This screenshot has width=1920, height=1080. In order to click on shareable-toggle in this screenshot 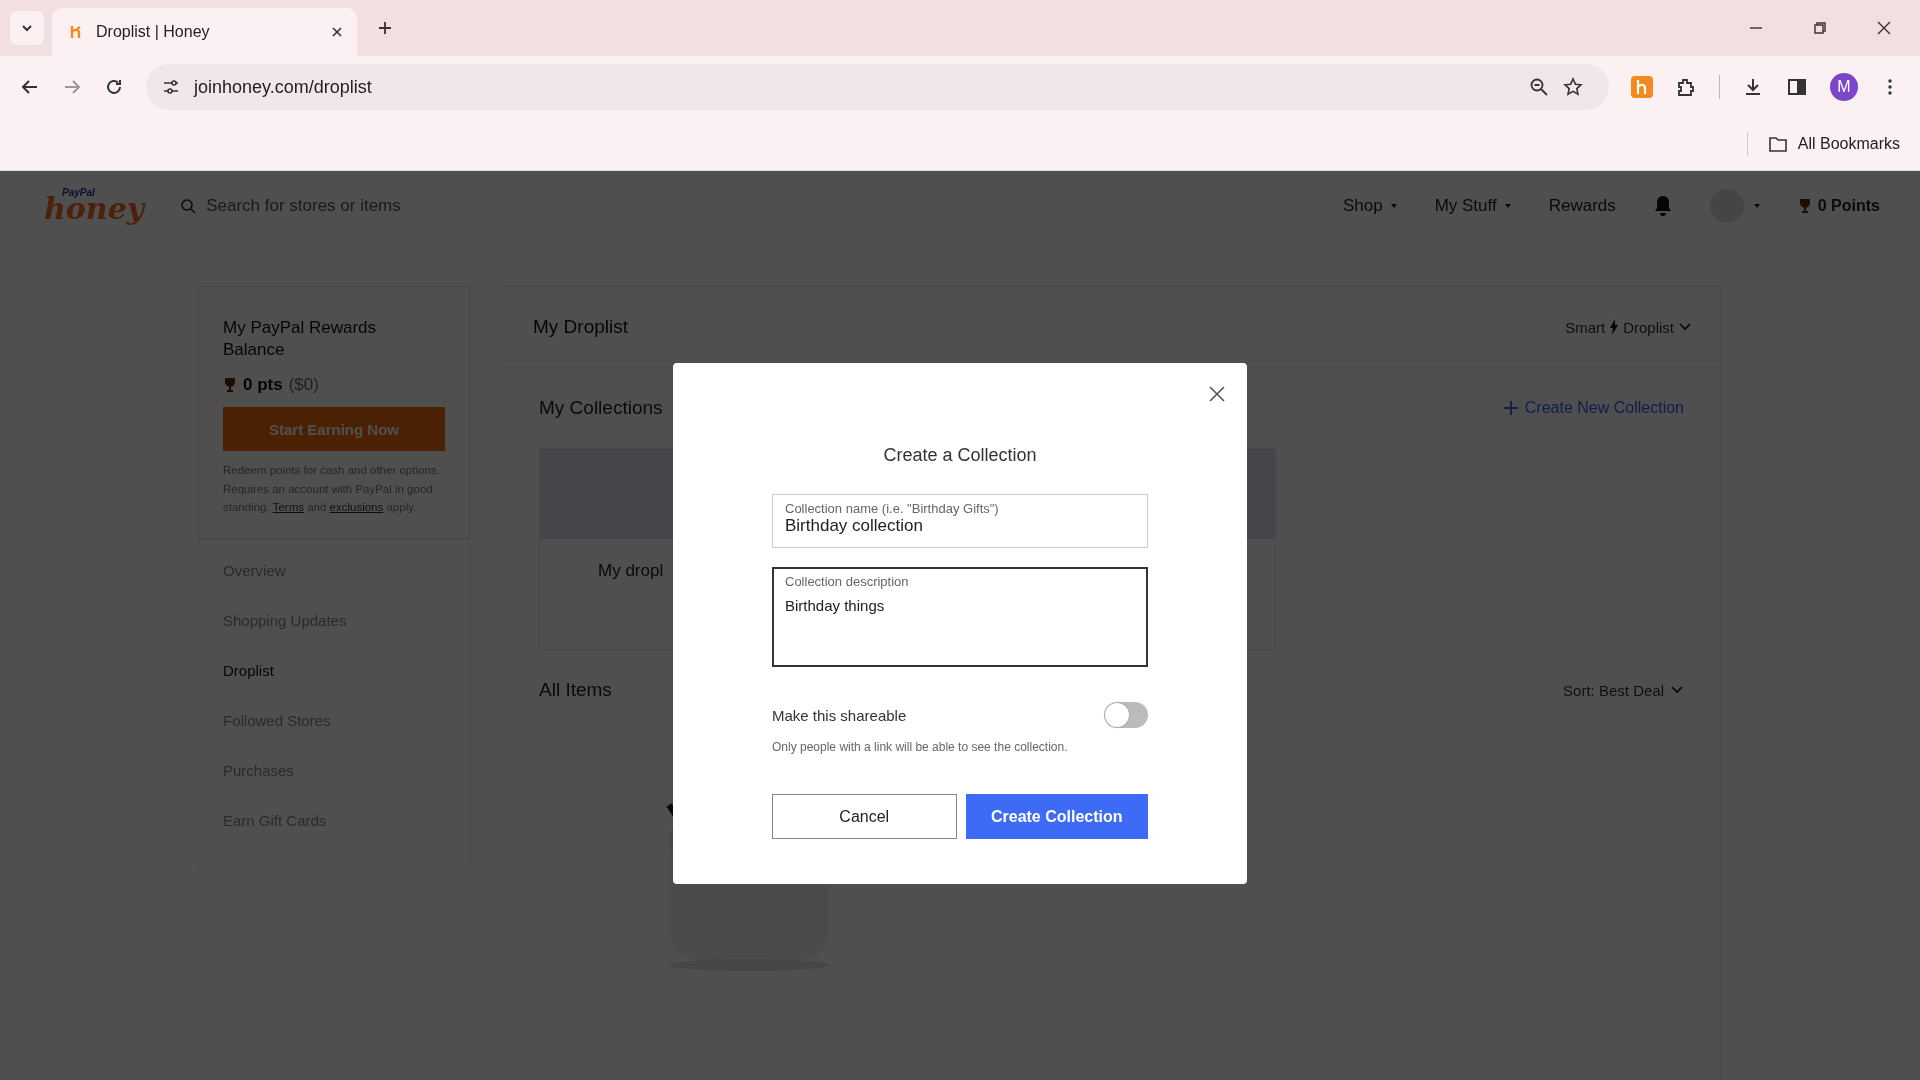, I will do `click(1126, 715)`.